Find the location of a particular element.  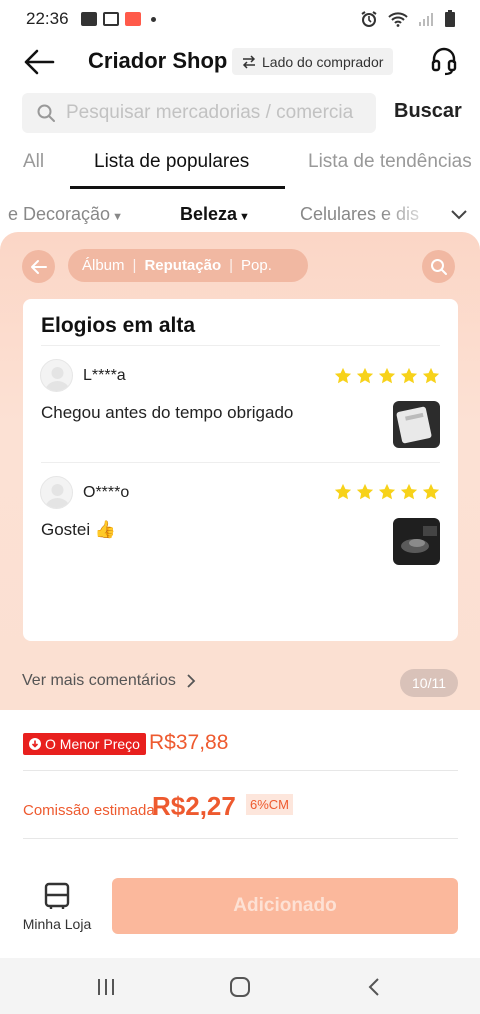

lowest-price-badge: O Menor Preço is located at coordinates (84, 744).